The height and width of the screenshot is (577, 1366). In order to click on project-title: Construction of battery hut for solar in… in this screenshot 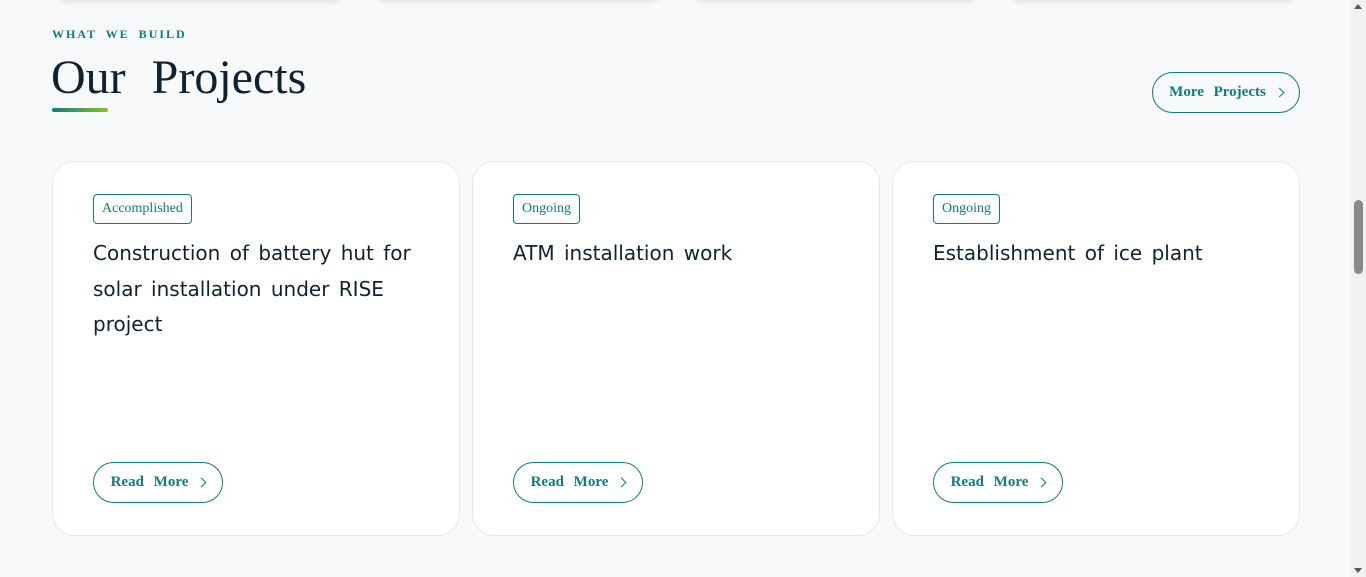, I will do `click(252, 288)`.